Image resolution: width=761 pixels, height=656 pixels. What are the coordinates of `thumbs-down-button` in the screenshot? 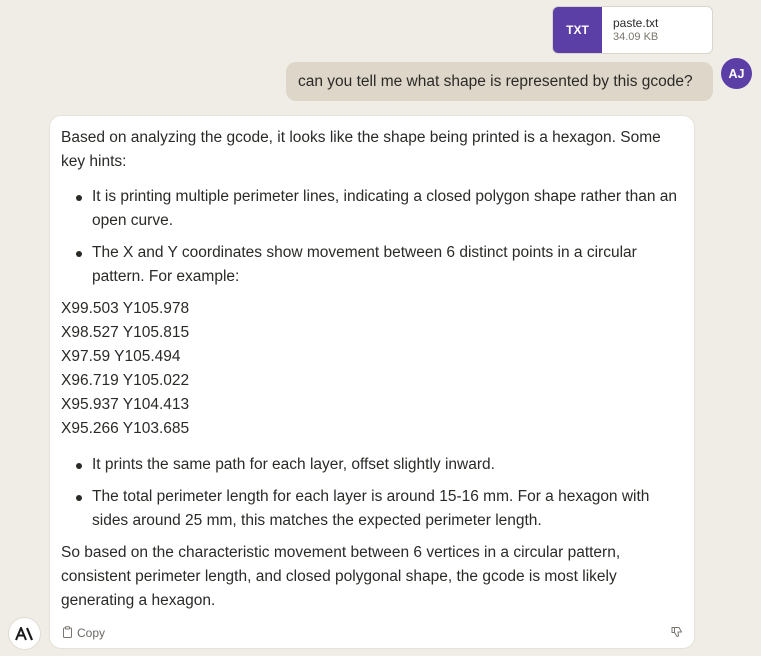 It's located at (677, 632).